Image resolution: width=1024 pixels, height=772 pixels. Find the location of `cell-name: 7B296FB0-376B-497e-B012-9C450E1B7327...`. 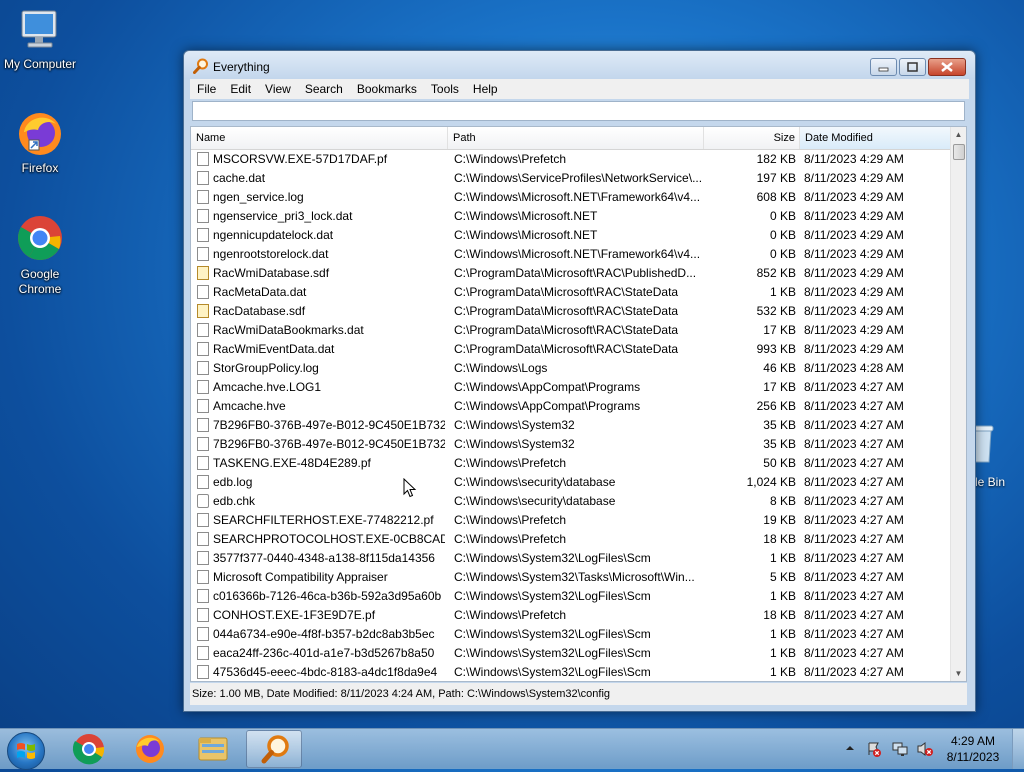

cell-name: 7B296FB0-376B-497e-B012-9C450E1B7327... is located at coordinates (329, 444).